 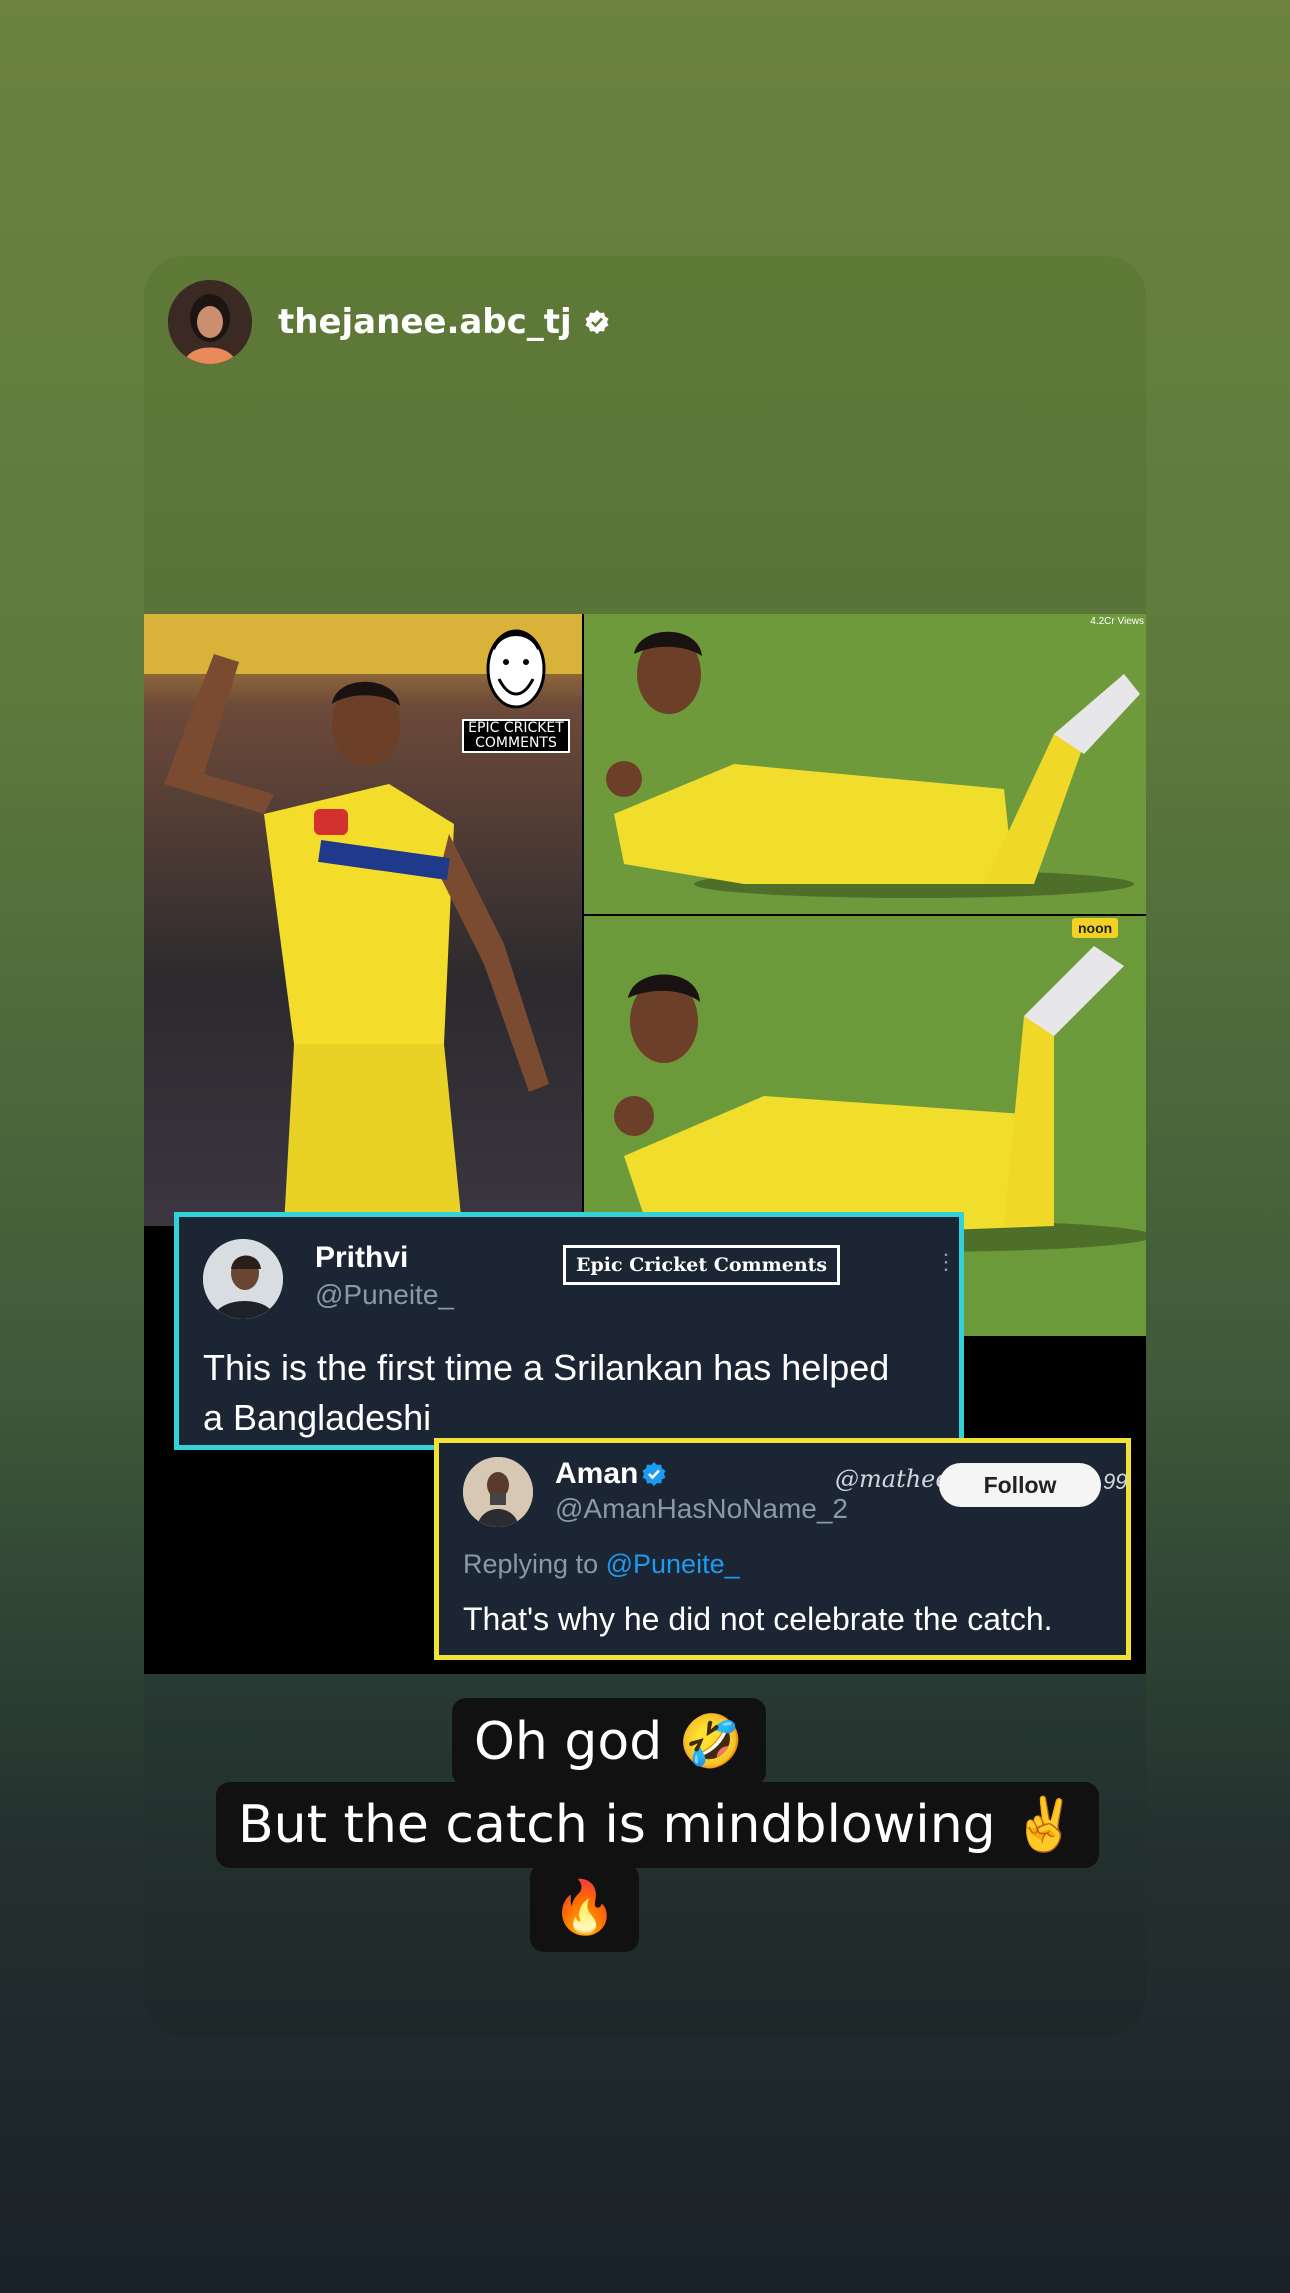 What do you see at coordinates (361, 1258) in the screenshot?
I see `tweet-author-name: Prithvi` at bounding box center [361, 1258].